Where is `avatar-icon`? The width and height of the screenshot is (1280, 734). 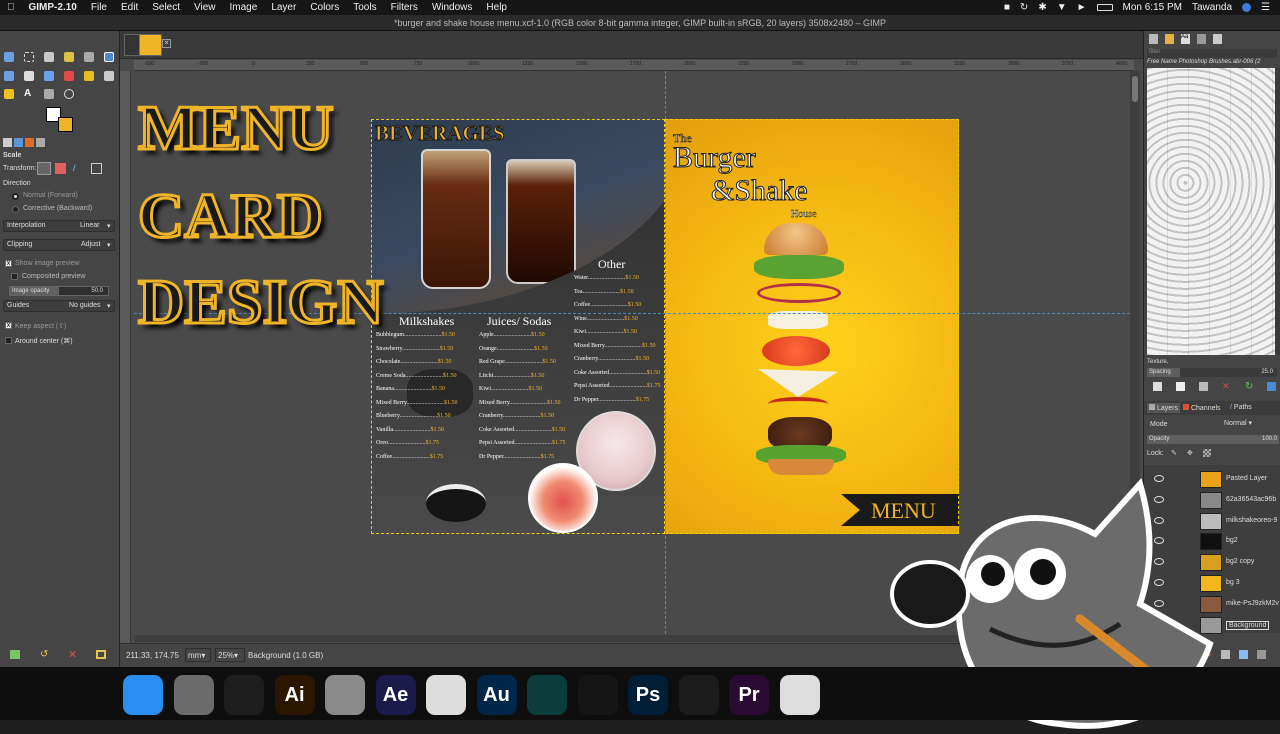
avatar-icon is located at coordinates (1247, 7).